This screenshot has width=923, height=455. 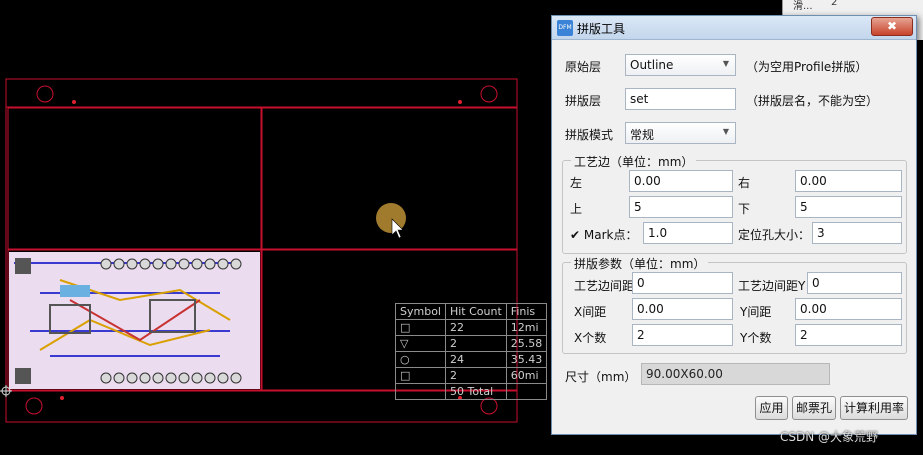 What do you see at coordinates (812, 101) in the screenshot?
I see `panel-layer-hint: （拼版层名，不能为空）` at bounding box center [812, 101].